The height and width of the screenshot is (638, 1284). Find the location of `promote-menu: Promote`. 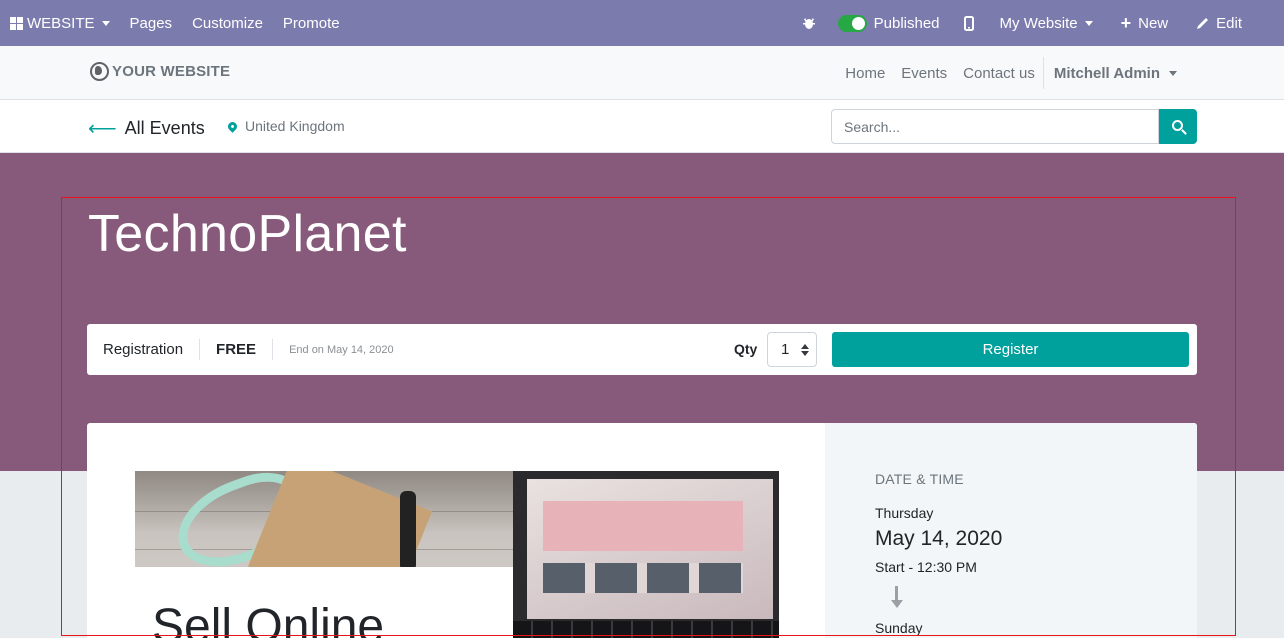

promote-menu: Promote is located at coordinates (311, 23).